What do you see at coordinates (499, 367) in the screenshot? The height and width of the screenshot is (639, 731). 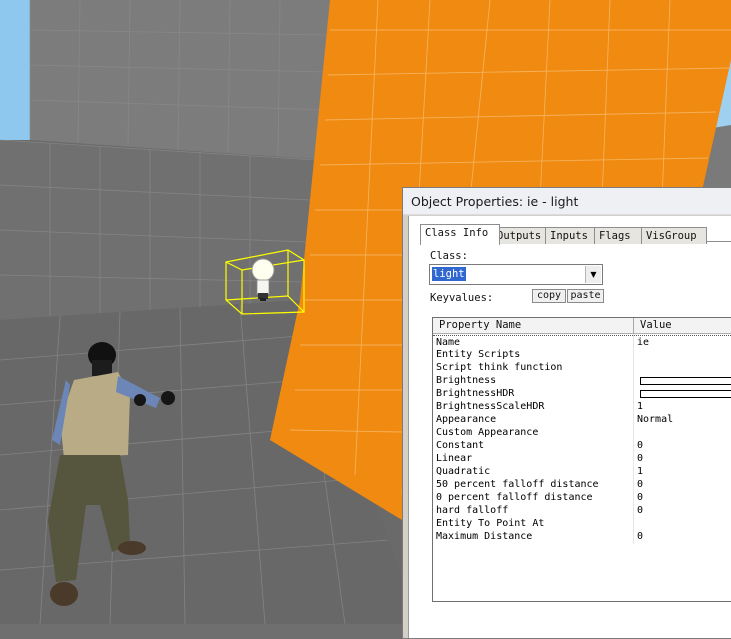 I see `property-name: Script think function` at bounding box center [499, 367].